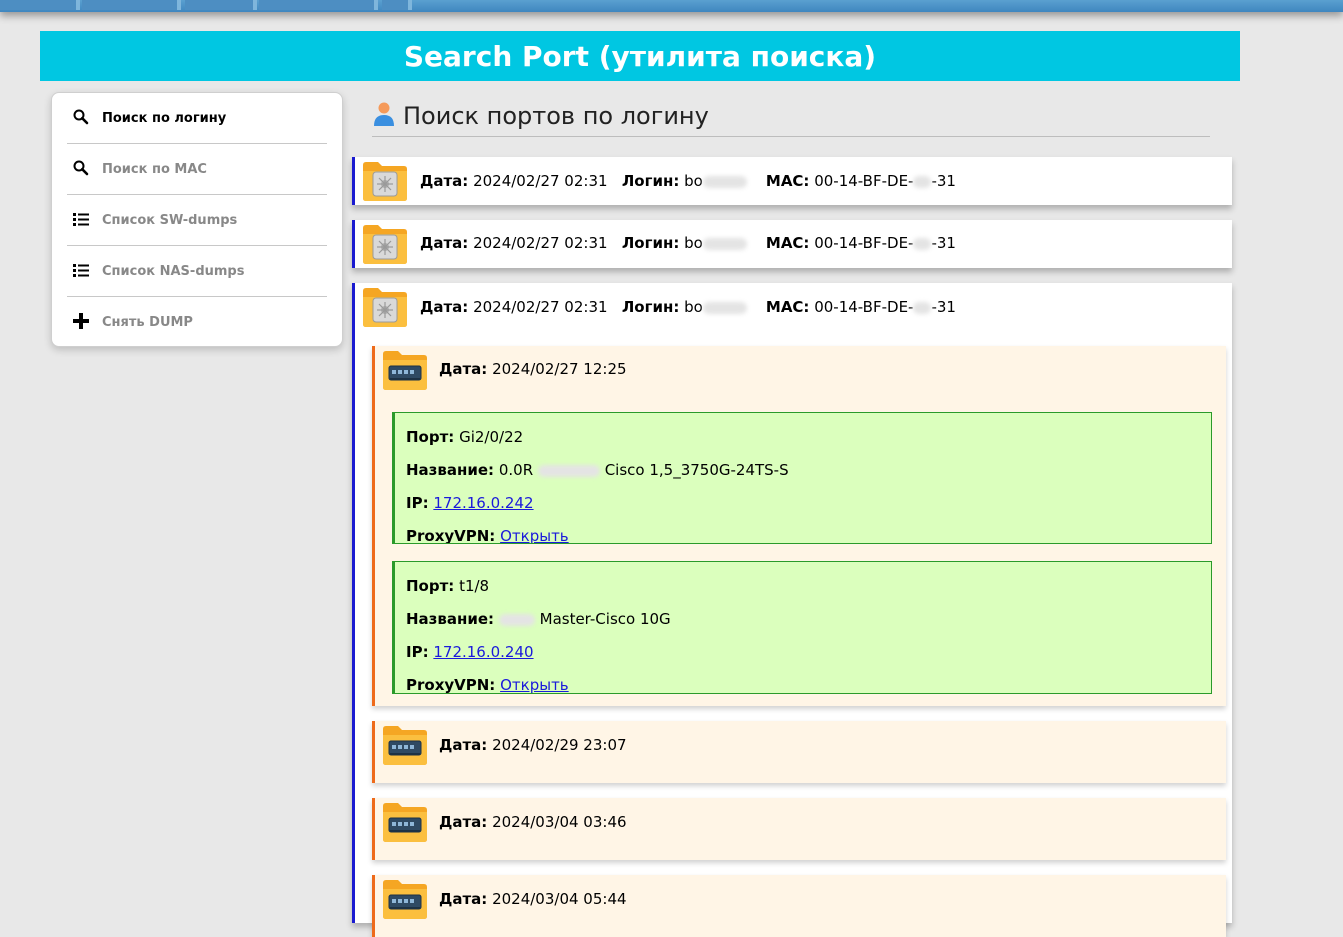  What do you see at coordinates (164, 118) in the screenshot?
I see `sidebar-item-label: Поиск по логину` at bounding box center [164, 118].